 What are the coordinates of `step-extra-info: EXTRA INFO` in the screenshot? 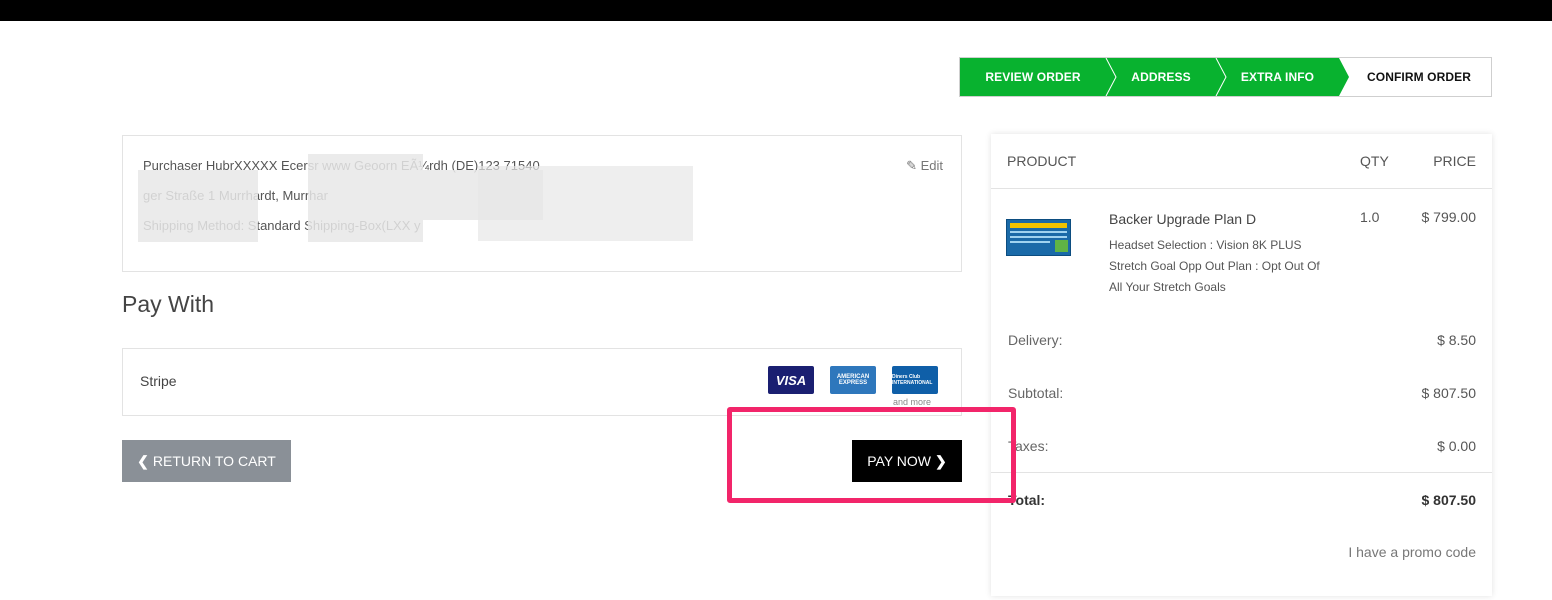 It's located at (1282, 77).